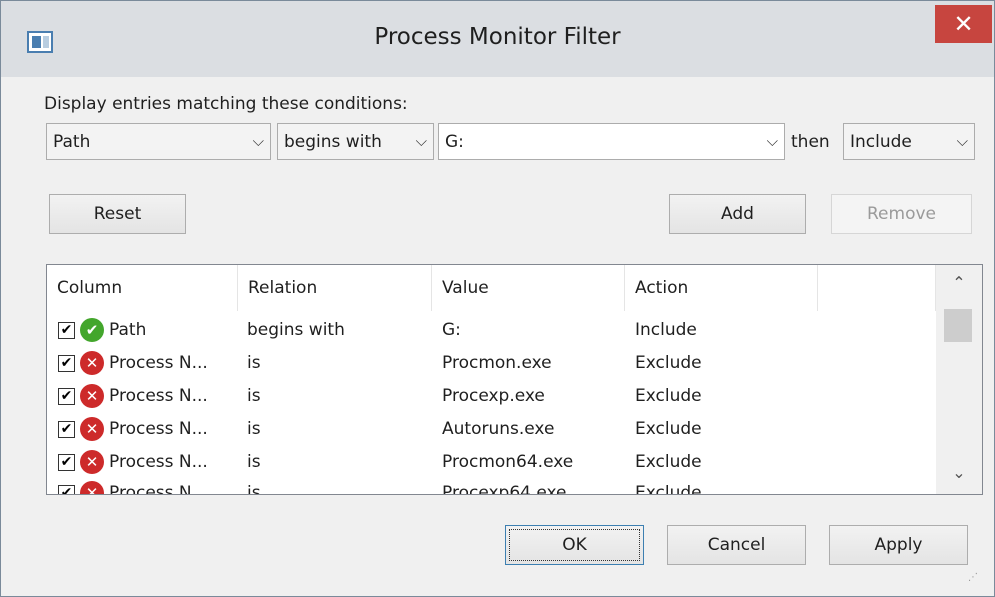  I want to click on scrollbar-thumb, so click(958, 325).